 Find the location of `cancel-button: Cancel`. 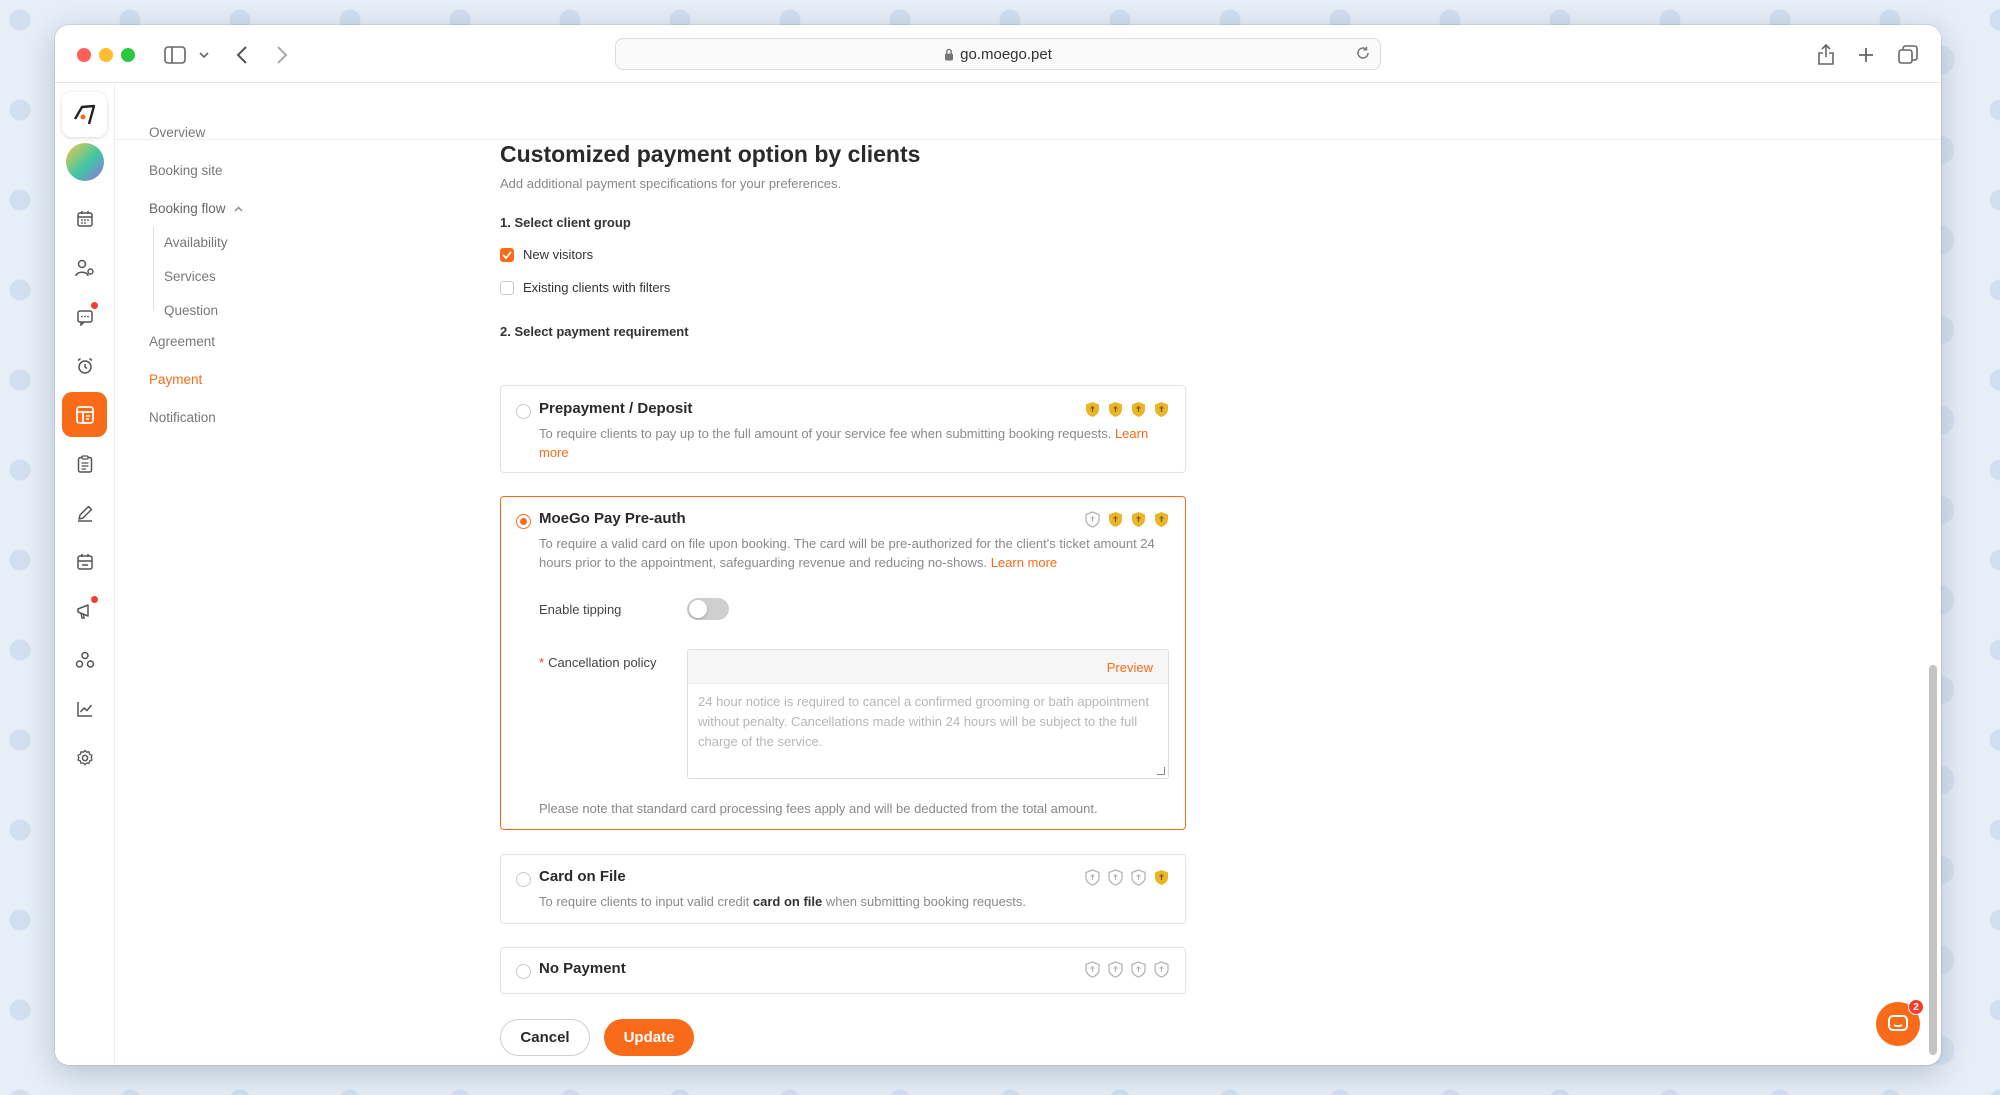

cancel-button: Cancel is located at coordinates (545, 1037).